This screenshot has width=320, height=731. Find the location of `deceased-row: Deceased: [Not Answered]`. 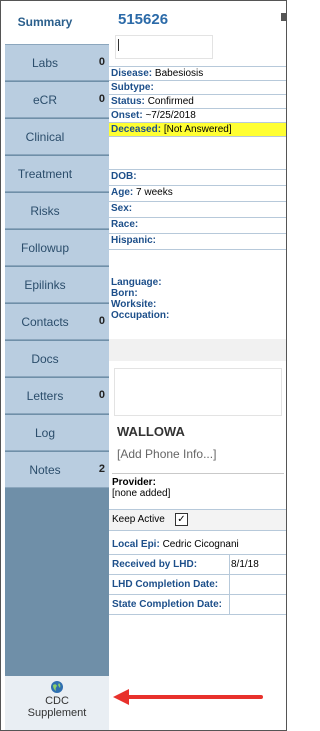

deceased-row: Deceased: [Not Answered] is located at coordinates (197, 130).